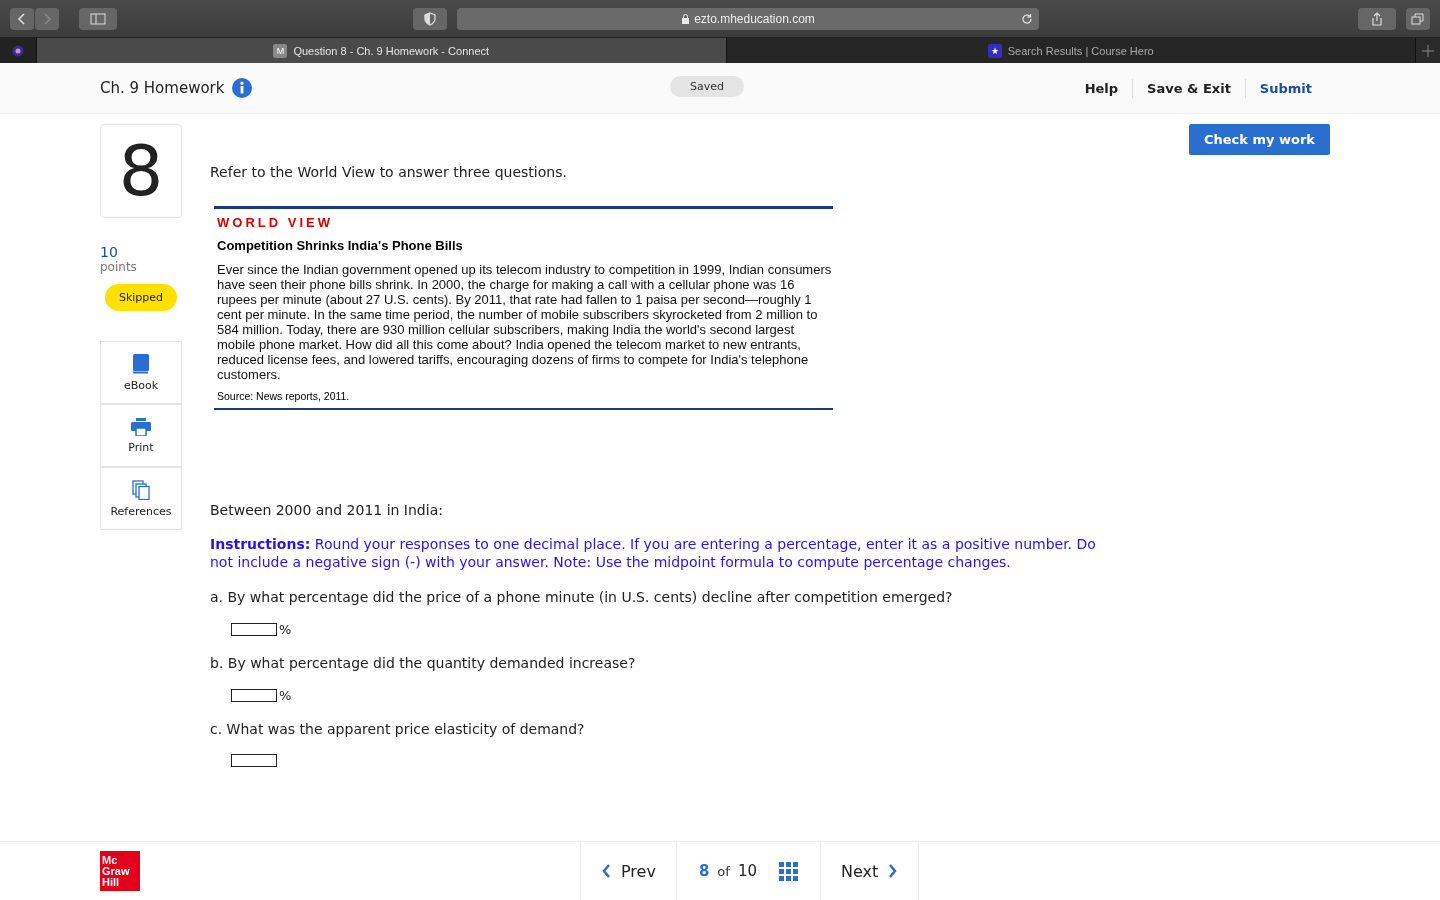 This screenshot has height=900, width=1440. I want to click on tabs-button, so click(1418, 18).